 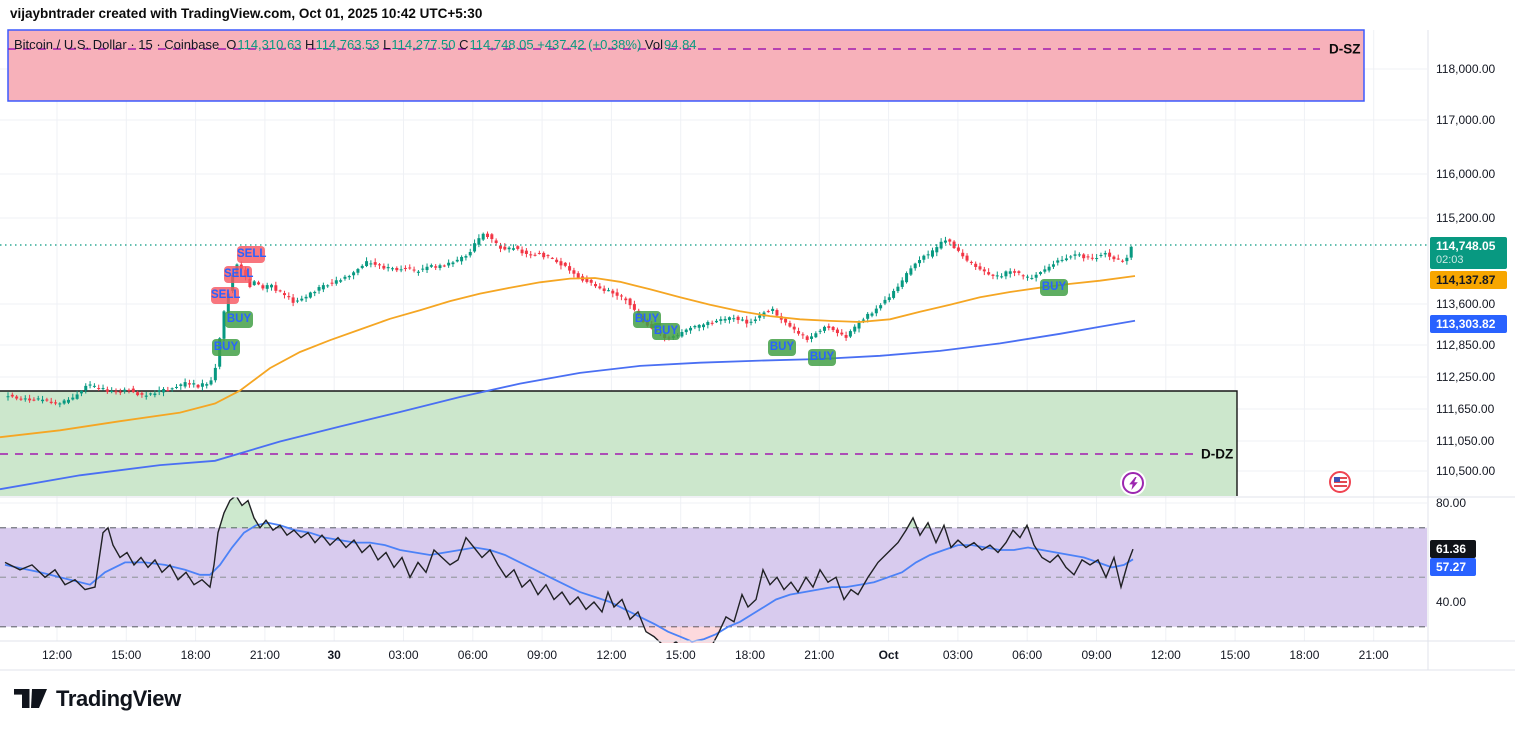 What do you see at coordinates (653, 44) in the screenshot?
I see `volume-label: Vol` at bounding box center [653, 44].